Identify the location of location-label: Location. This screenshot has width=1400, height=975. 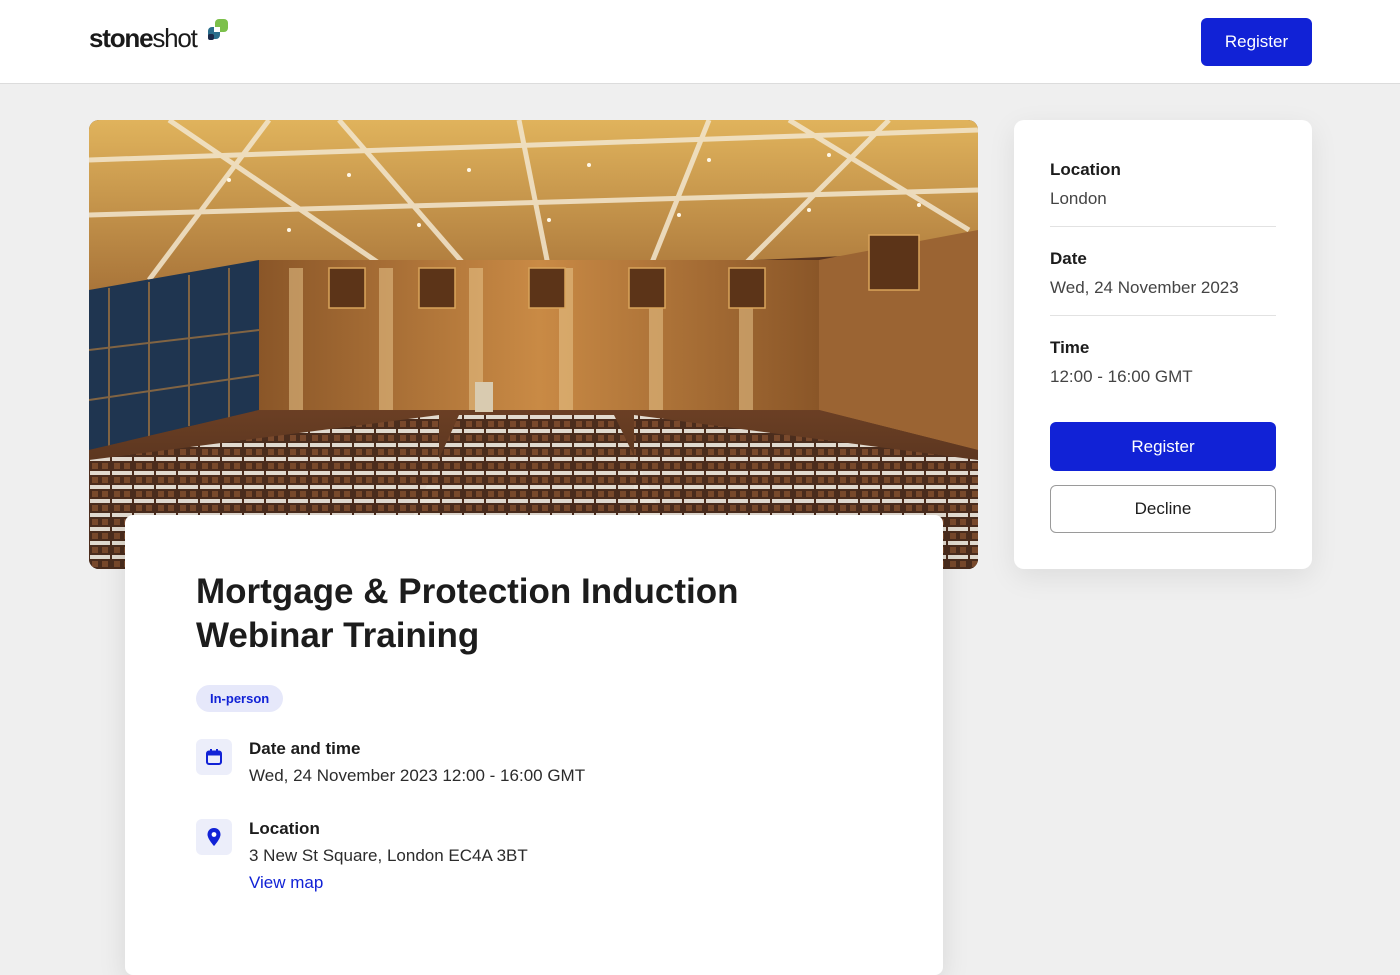
(284, 828).